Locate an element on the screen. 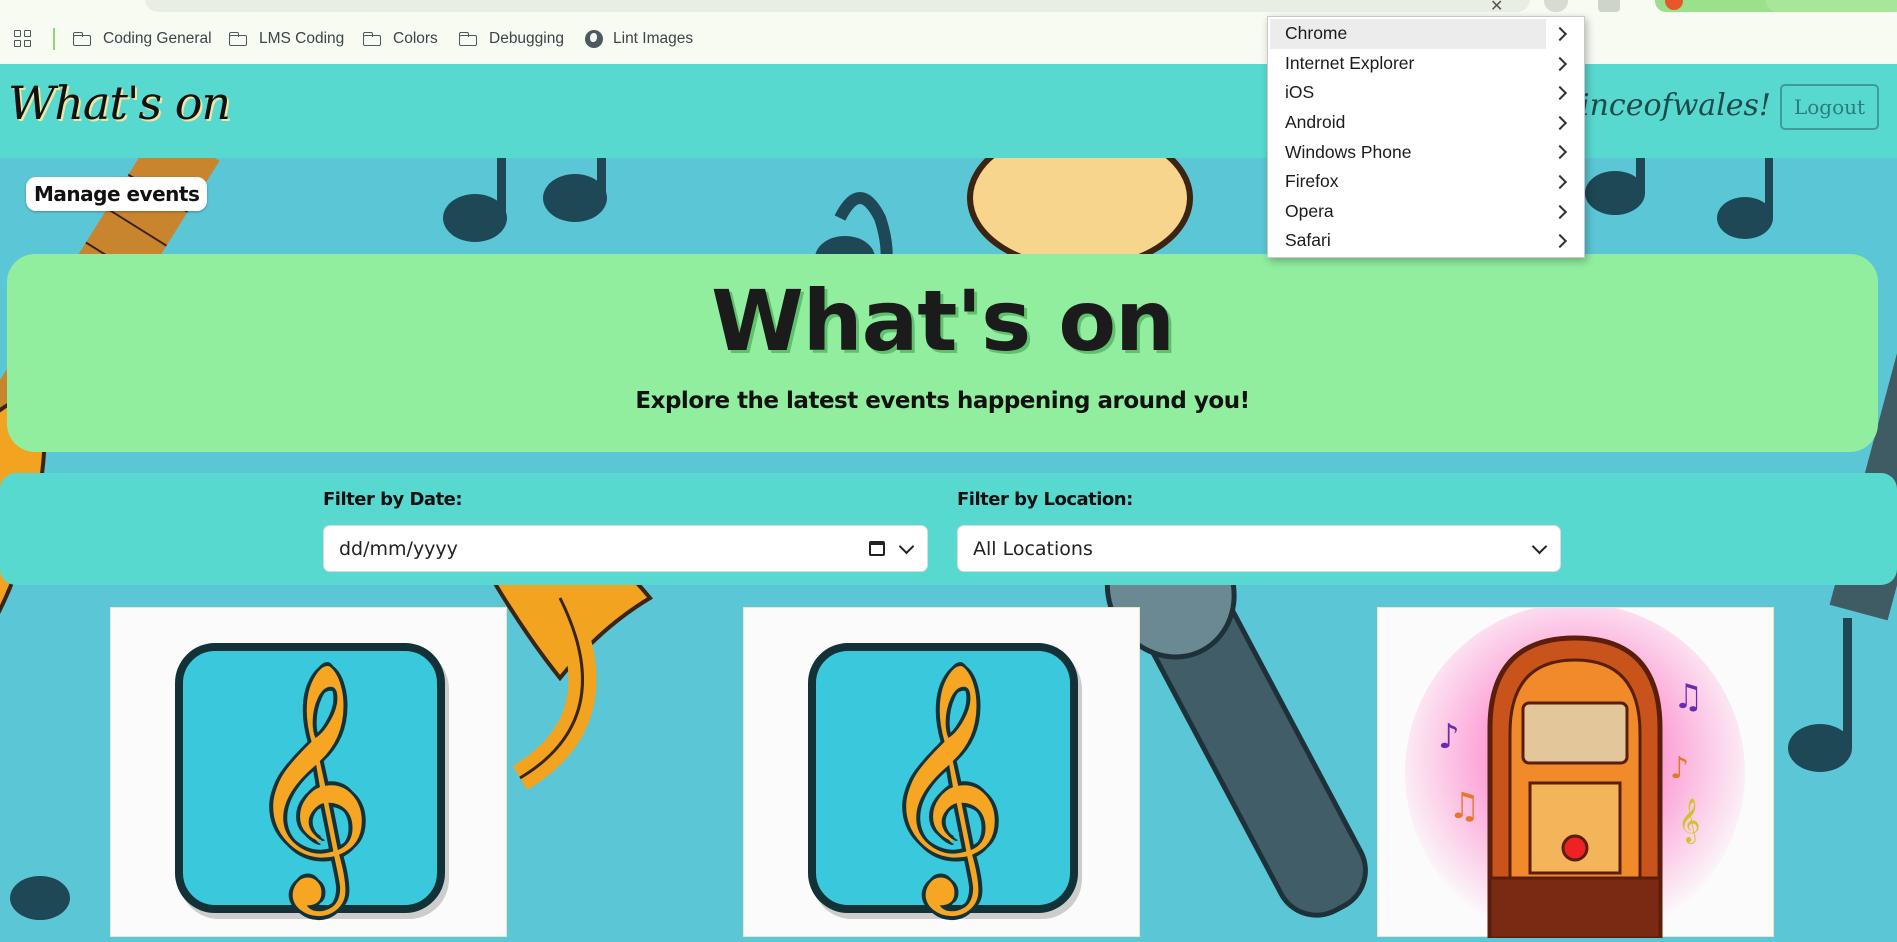 The height and width of the screenshot is (942, 1897). menu-item-label: Internet Explorer is located at coordinates (1350, 62).